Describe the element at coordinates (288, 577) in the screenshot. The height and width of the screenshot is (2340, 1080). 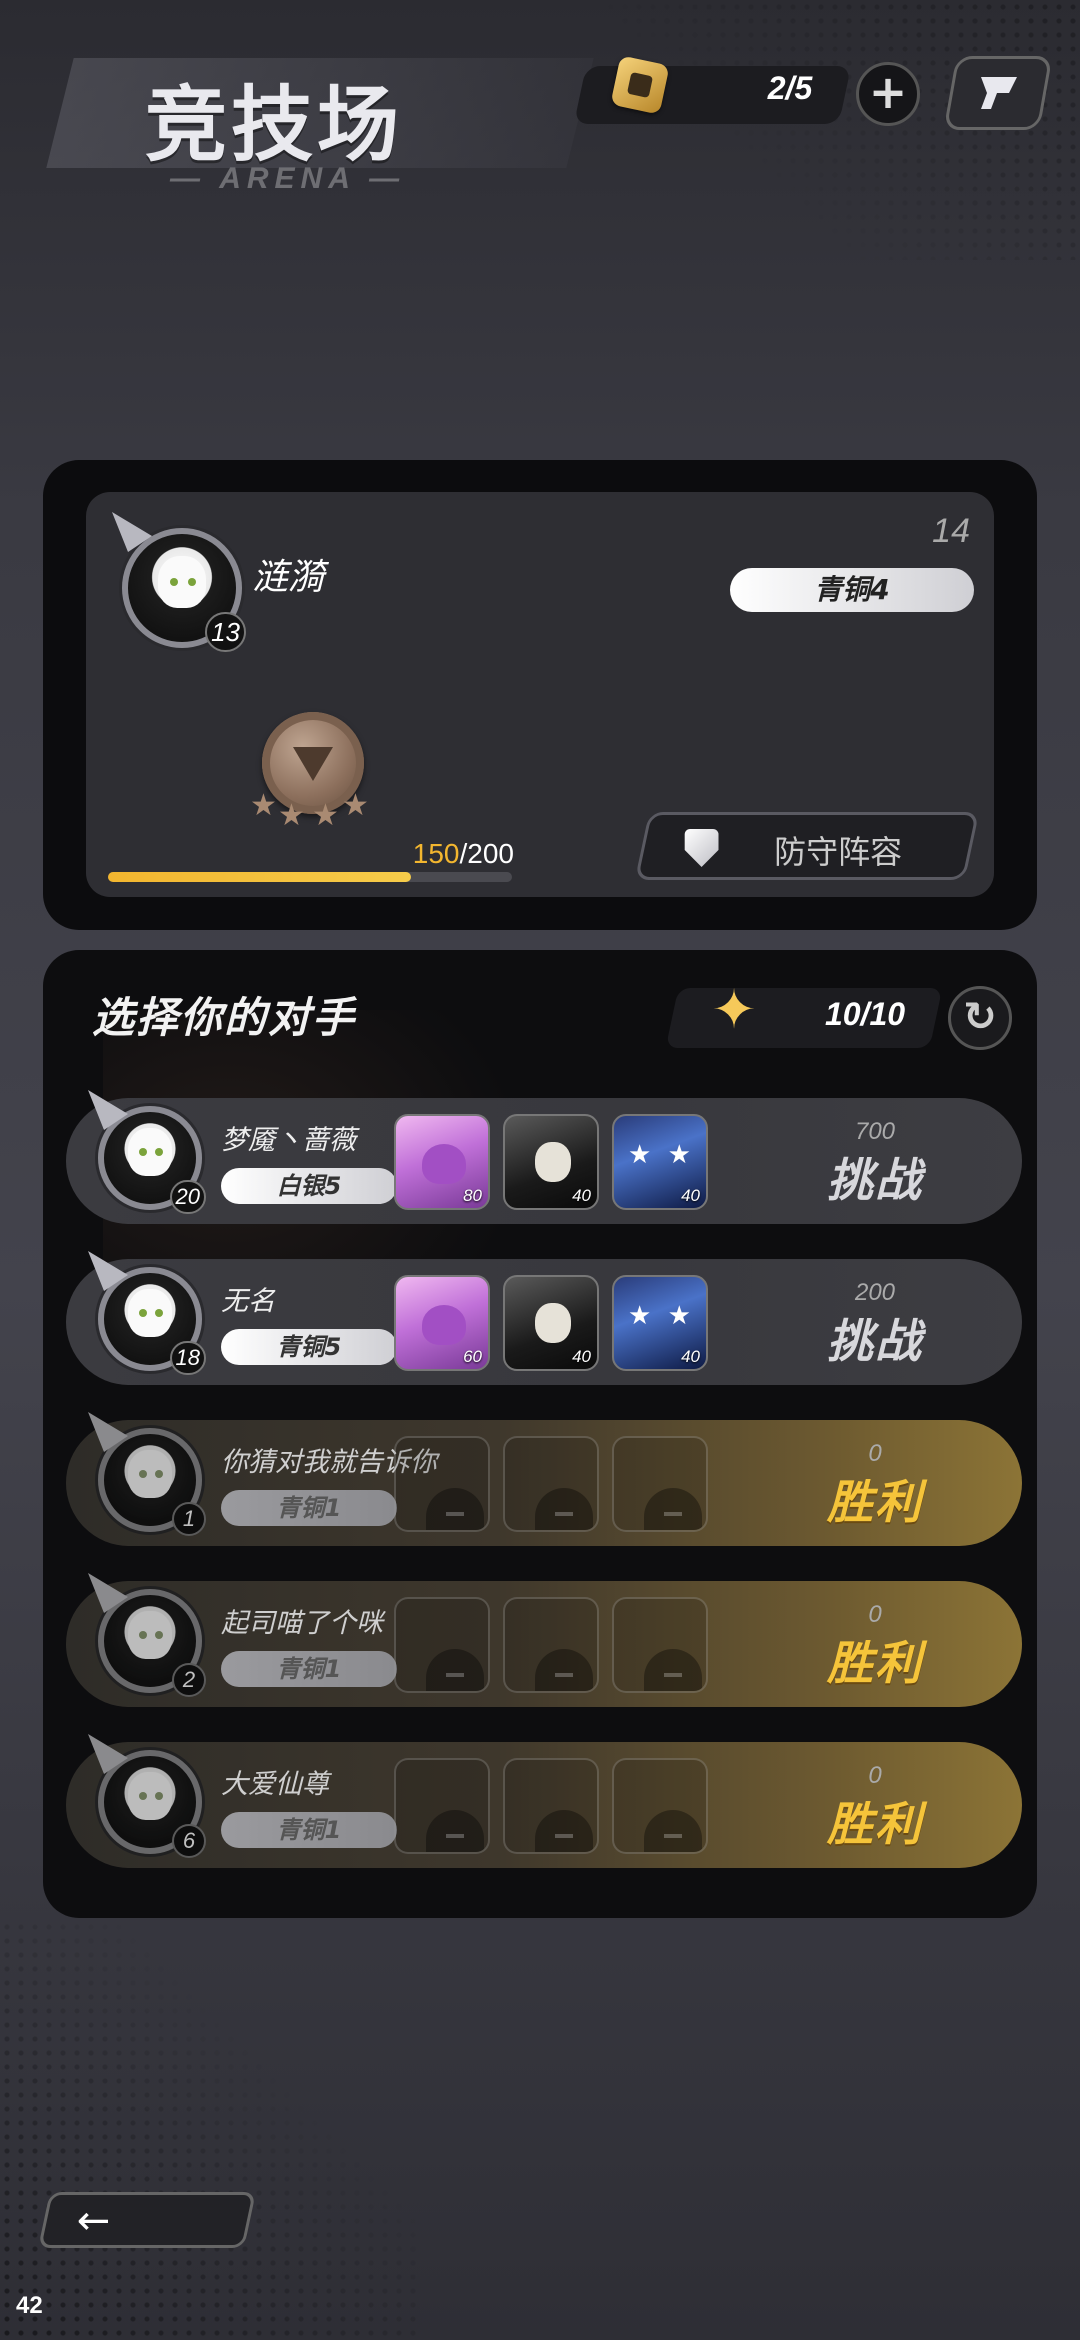
I see `player-name: 涟漪` at that location.